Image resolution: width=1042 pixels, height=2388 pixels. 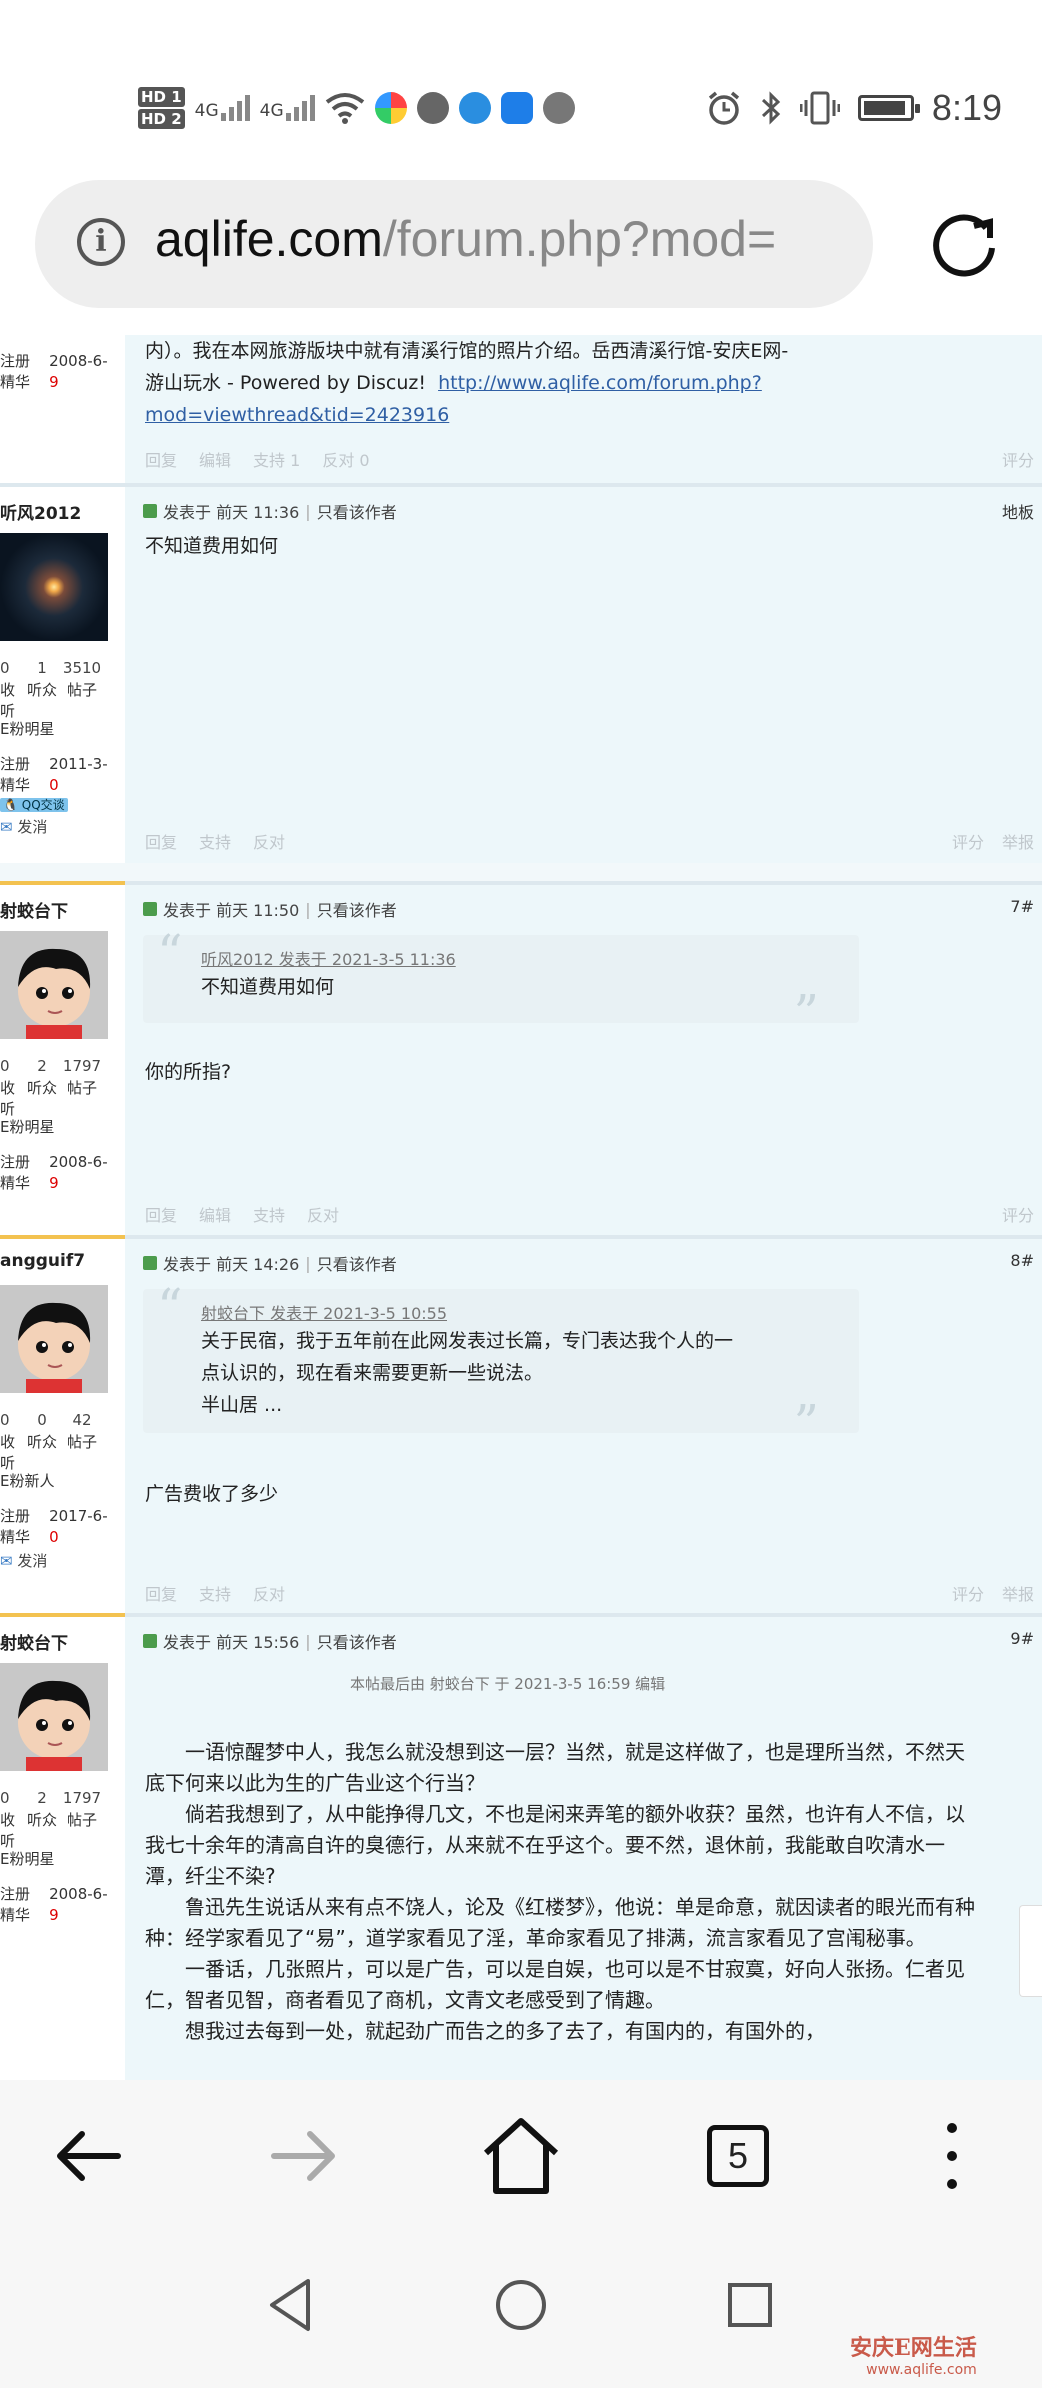 I want to click on oppose-button: 反对 0, so click(x=345, y=459).